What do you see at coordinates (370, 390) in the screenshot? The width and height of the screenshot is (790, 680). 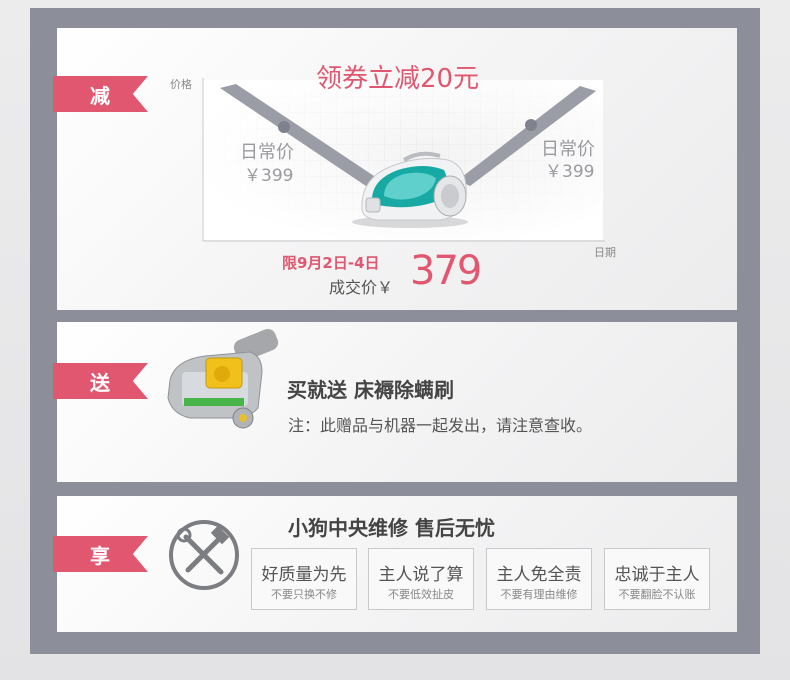 I see `gift-title: 买就送 床褥除螨刷` at bounding box center [370, 390].